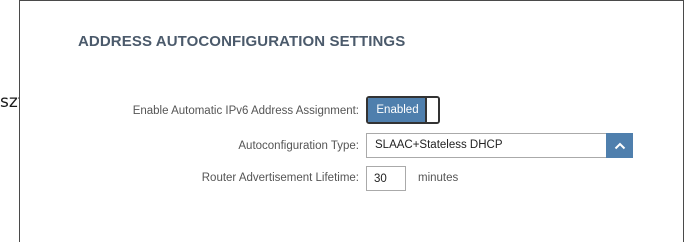 The image size is (685, 242). I want to click on chevron-up-icon, so click(619, 145).